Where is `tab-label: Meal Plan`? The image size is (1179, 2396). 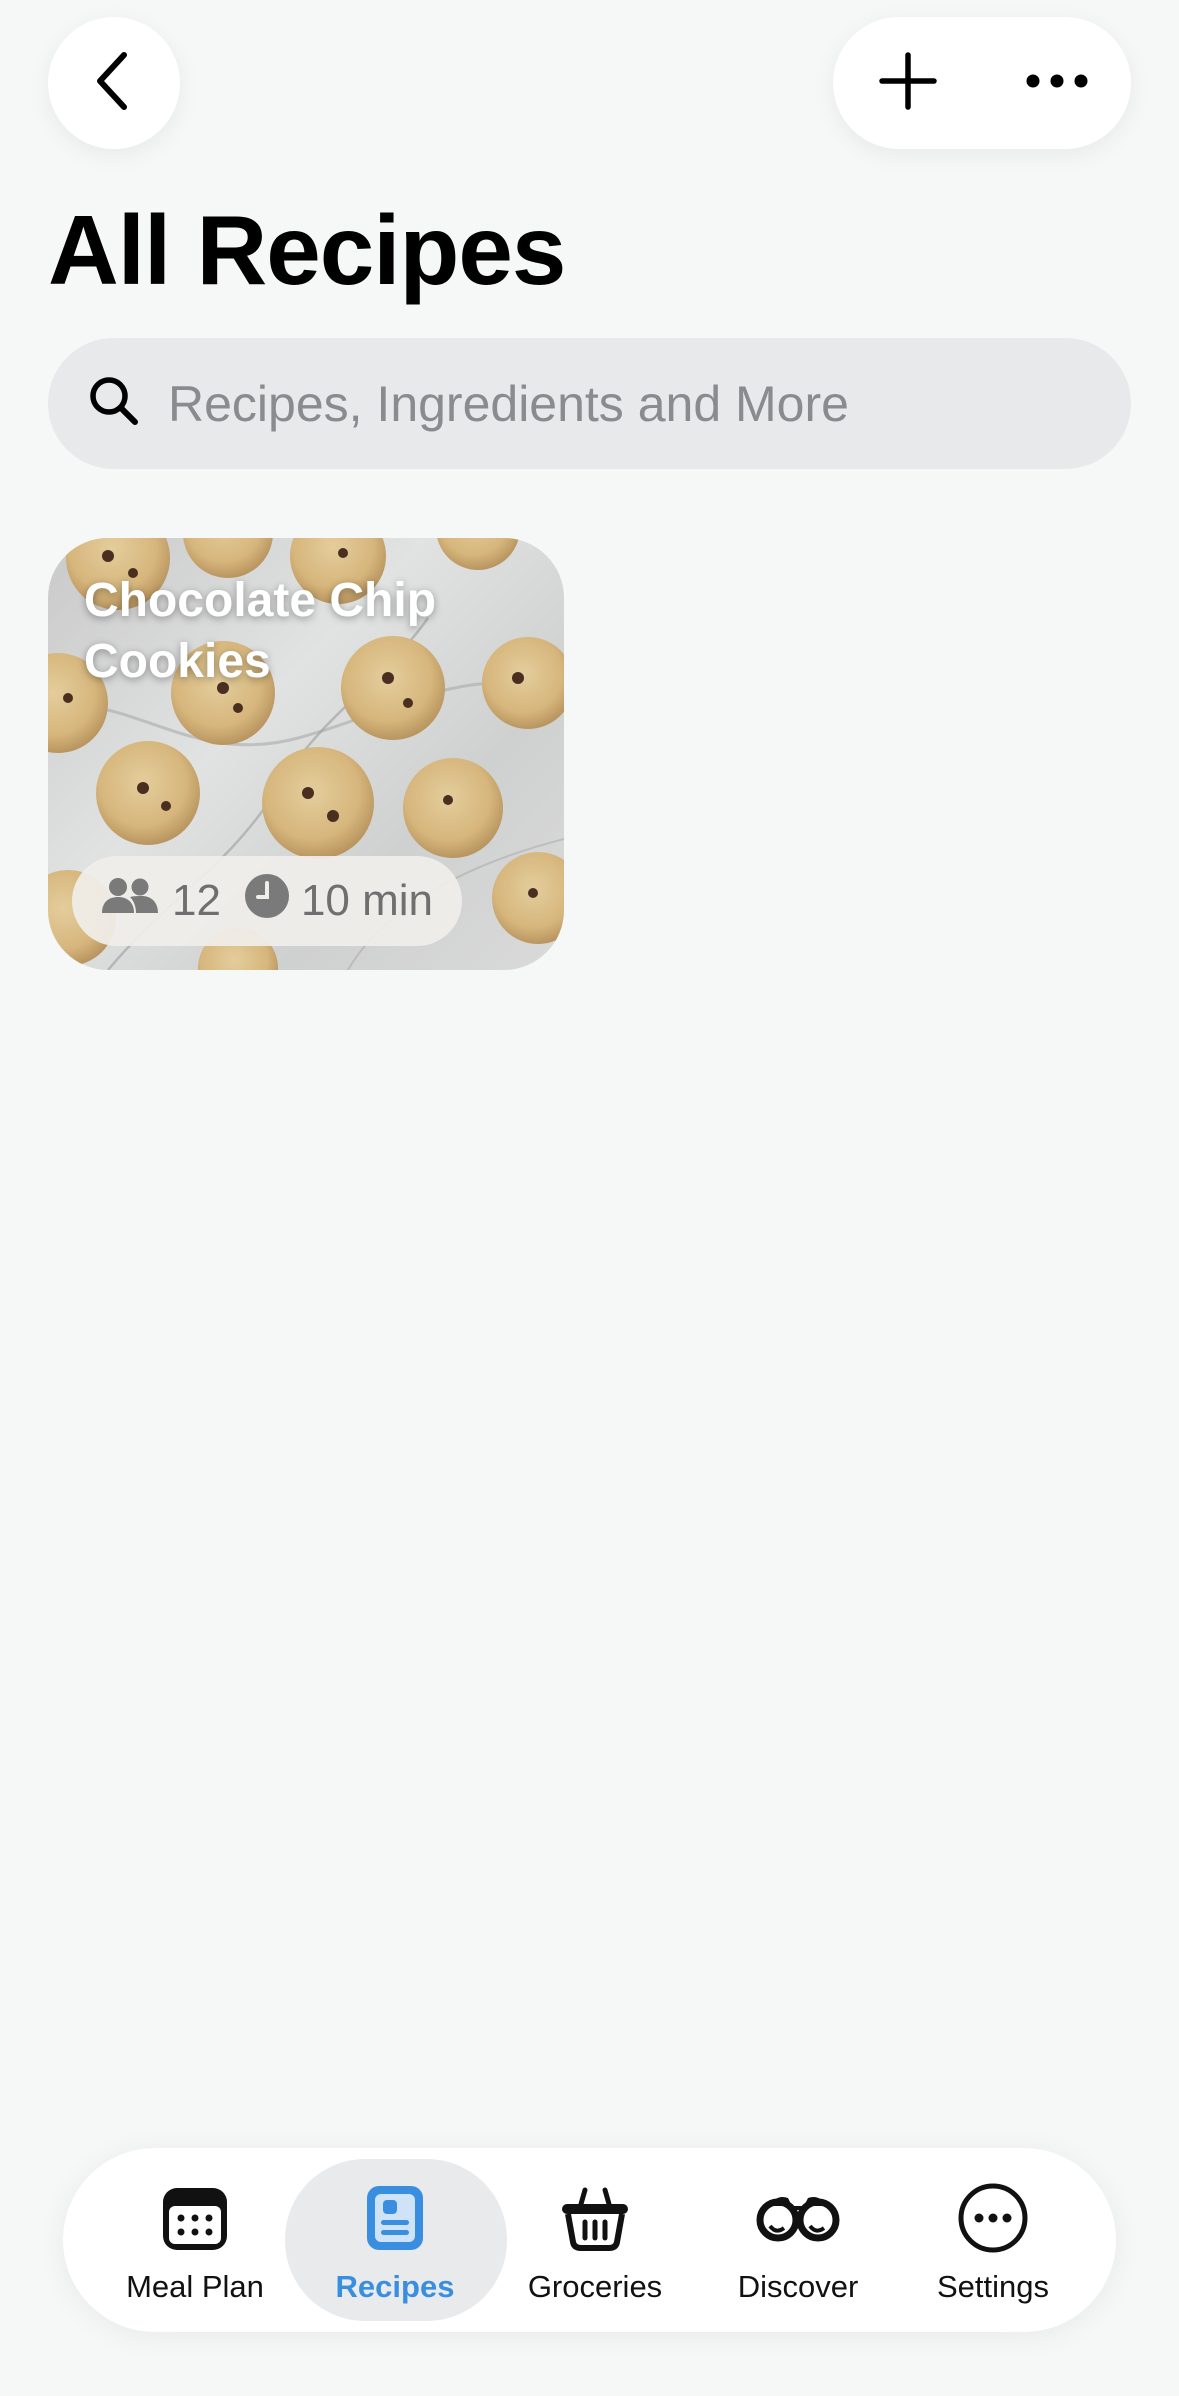 tab-label: Meal Plan is located at coordinates (195, 2286).